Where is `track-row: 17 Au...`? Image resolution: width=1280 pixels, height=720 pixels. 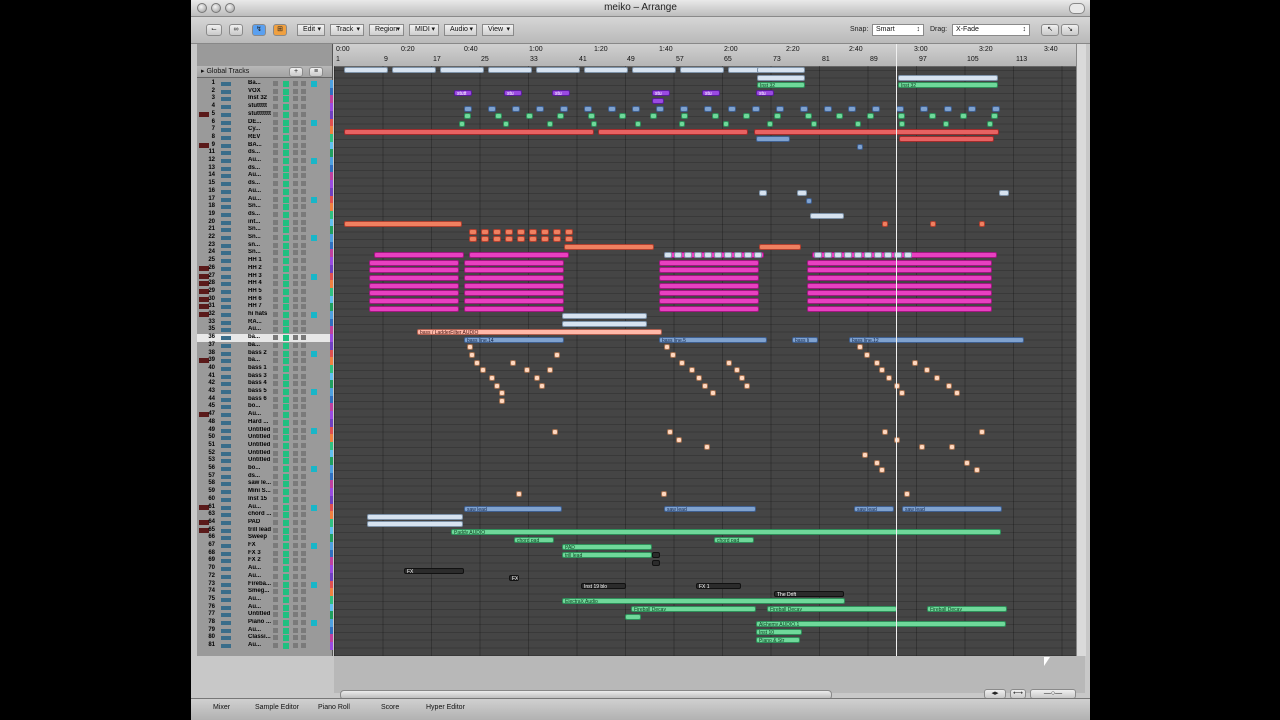 track-row: 17 Au... is located at coordinates (265, 199).